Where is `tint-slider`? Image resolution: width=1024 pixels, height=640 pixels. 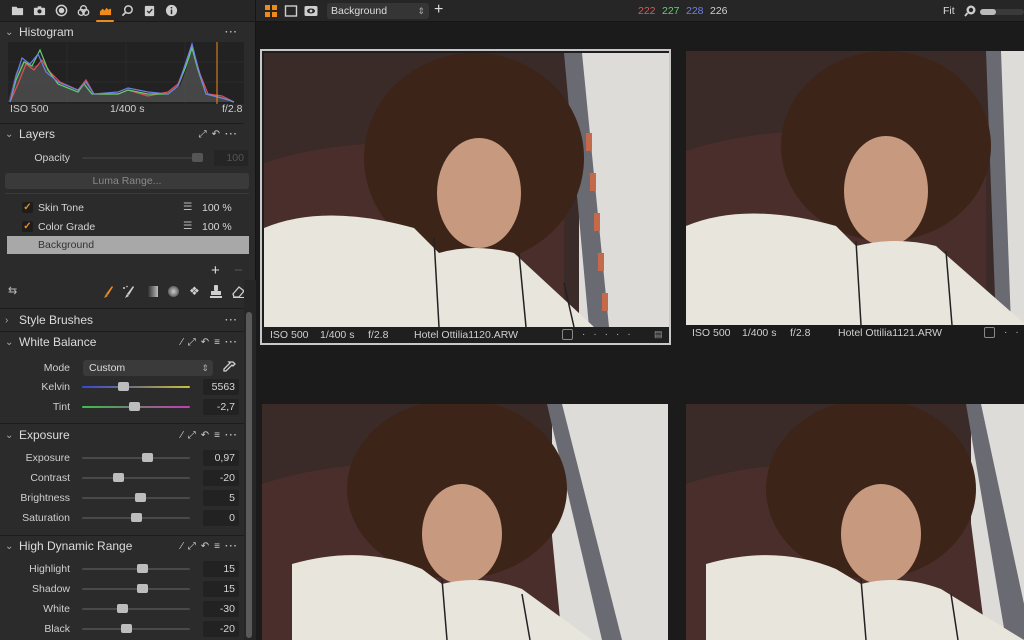 tint-slider is located at coordinates (136, 406).